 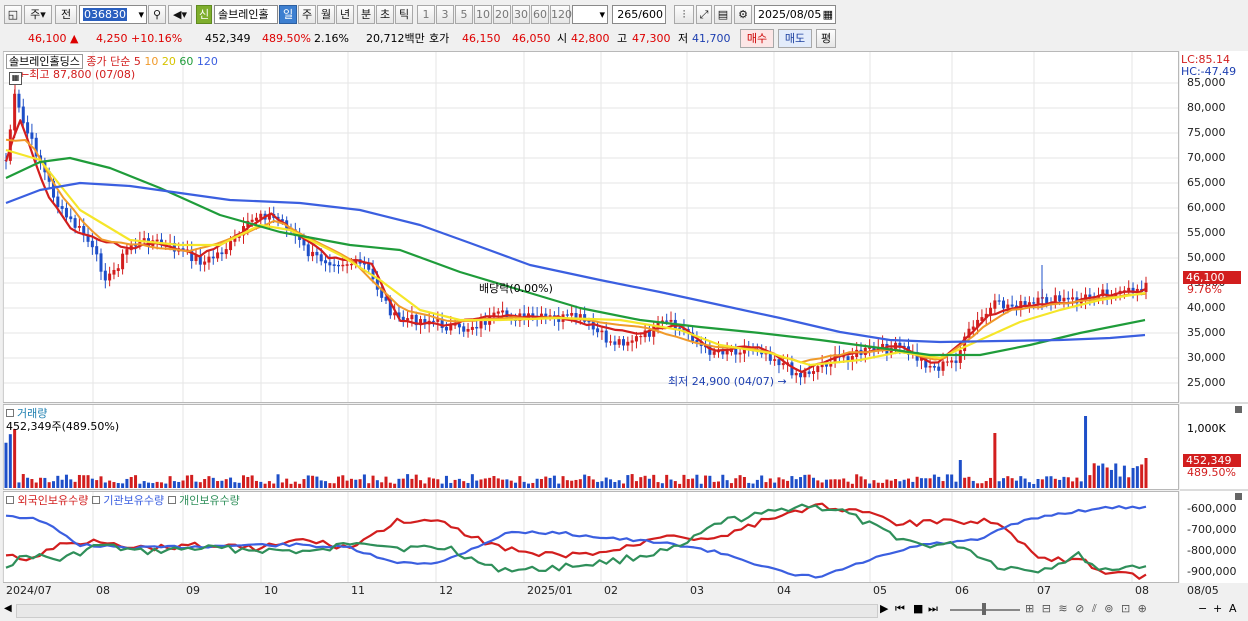 What do you see at coordinates (1202, 608) in the screenshot?
I see `zoom-out-button: −` at bounding box center [1202, 608].